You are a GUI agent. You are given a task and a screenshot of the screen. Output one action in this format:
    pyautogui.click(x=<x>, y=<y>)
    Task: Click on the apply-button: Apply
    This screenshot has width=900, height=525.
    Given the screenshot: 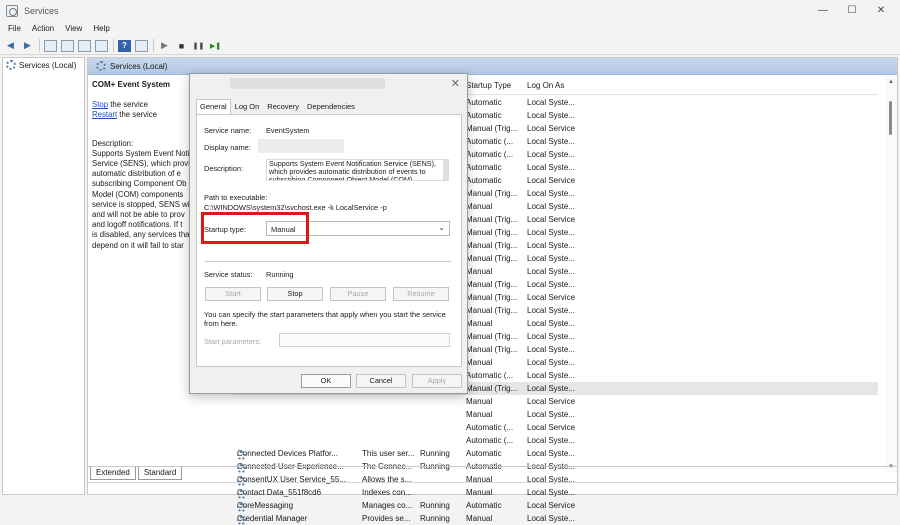 What is the action you would take?
    pyautogui.click(x=437, y=381)
    